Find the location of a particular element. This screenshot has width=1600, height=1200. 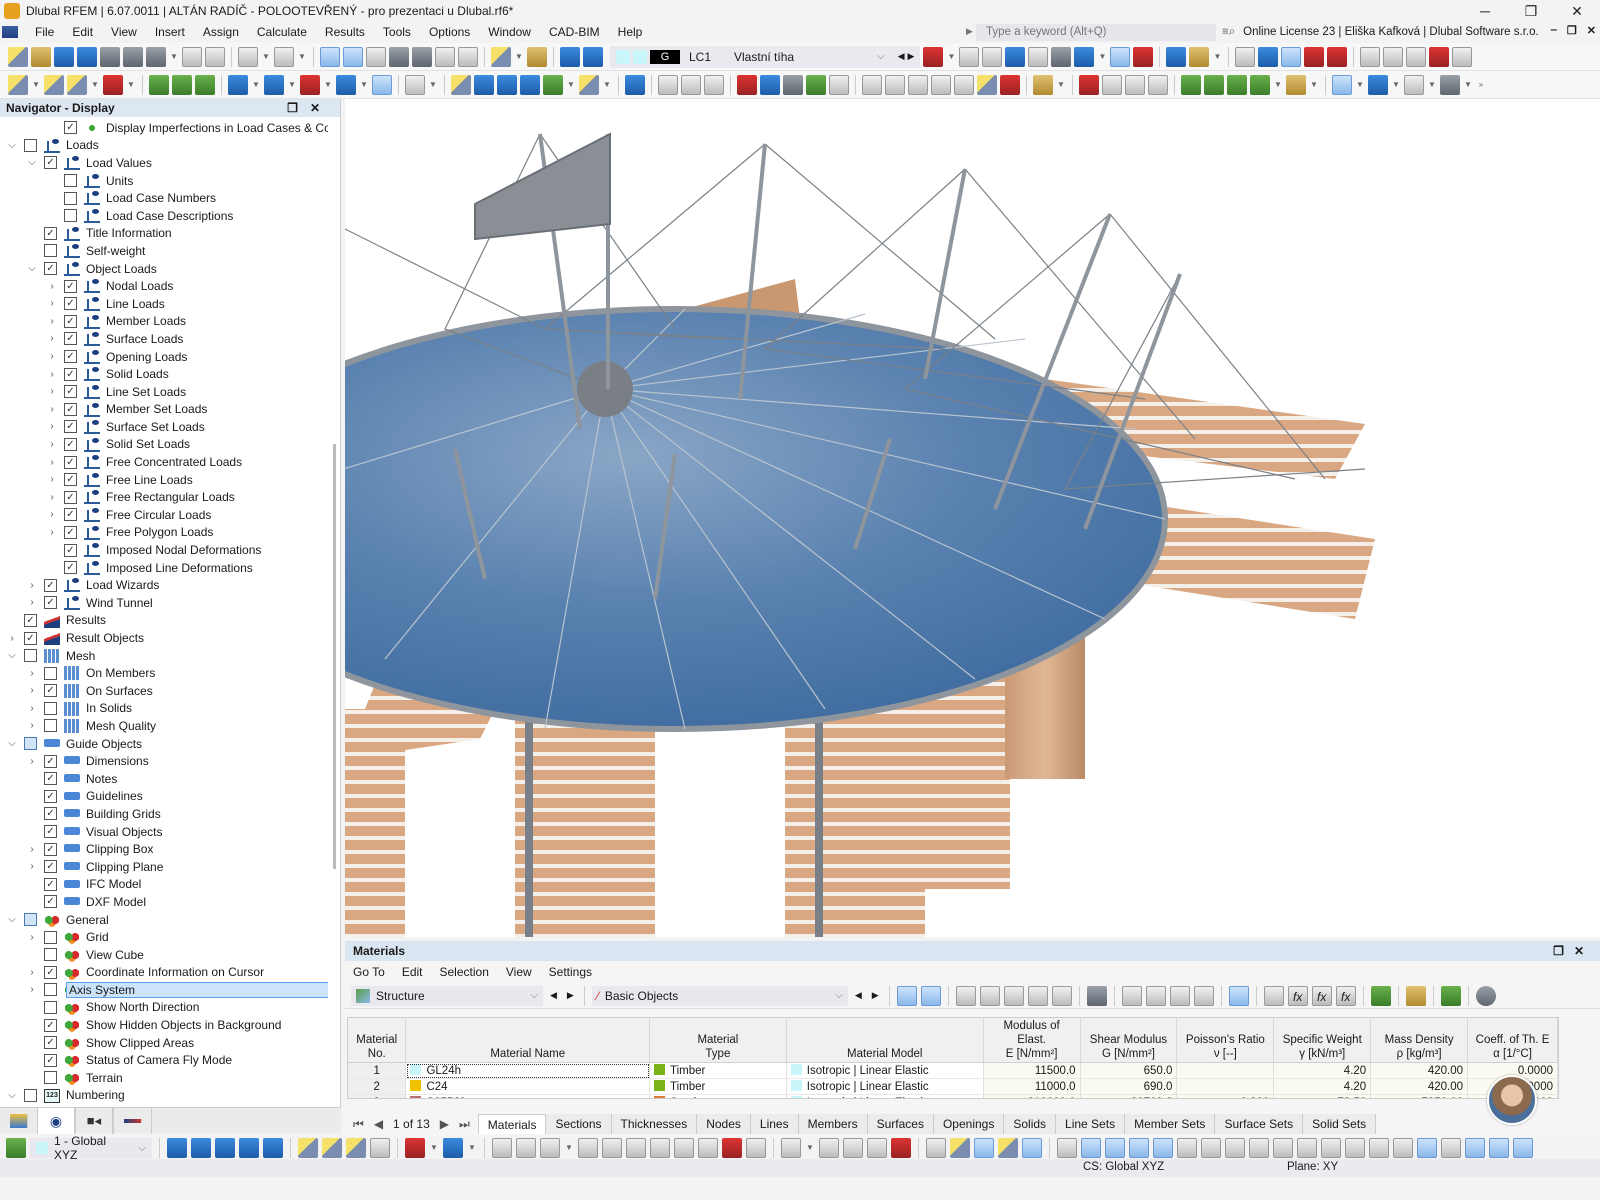

tree-item: Terrain is located at coordinates (164, 1078).